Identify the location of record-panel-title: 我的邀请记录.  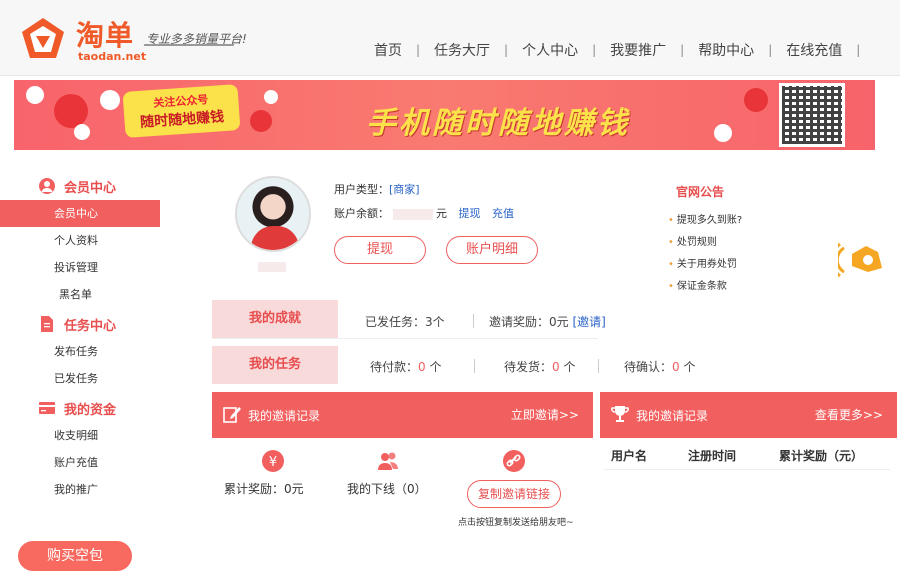
(672, 416).